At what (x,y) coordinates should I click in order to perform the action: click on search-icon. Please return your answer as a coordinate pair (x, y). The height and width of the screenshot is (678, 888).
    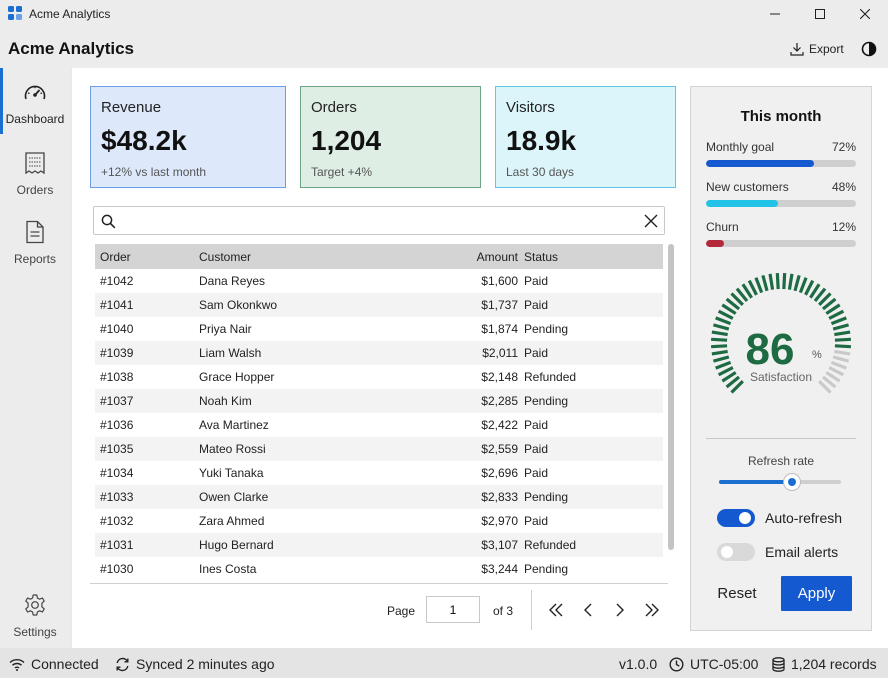
    Looking at the image, I should click on (108, 221).